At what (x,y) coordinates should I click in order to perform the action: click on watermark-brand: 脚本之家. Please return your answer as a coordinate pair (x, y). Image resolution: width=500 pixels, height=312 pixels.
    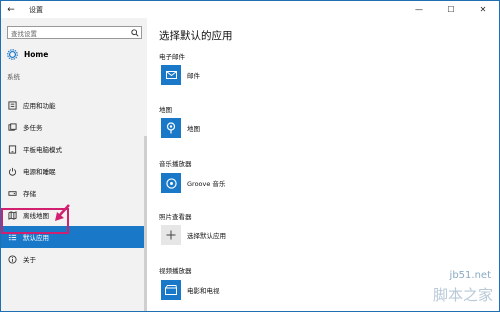
    Looking at the image, I should click on (462, 295).